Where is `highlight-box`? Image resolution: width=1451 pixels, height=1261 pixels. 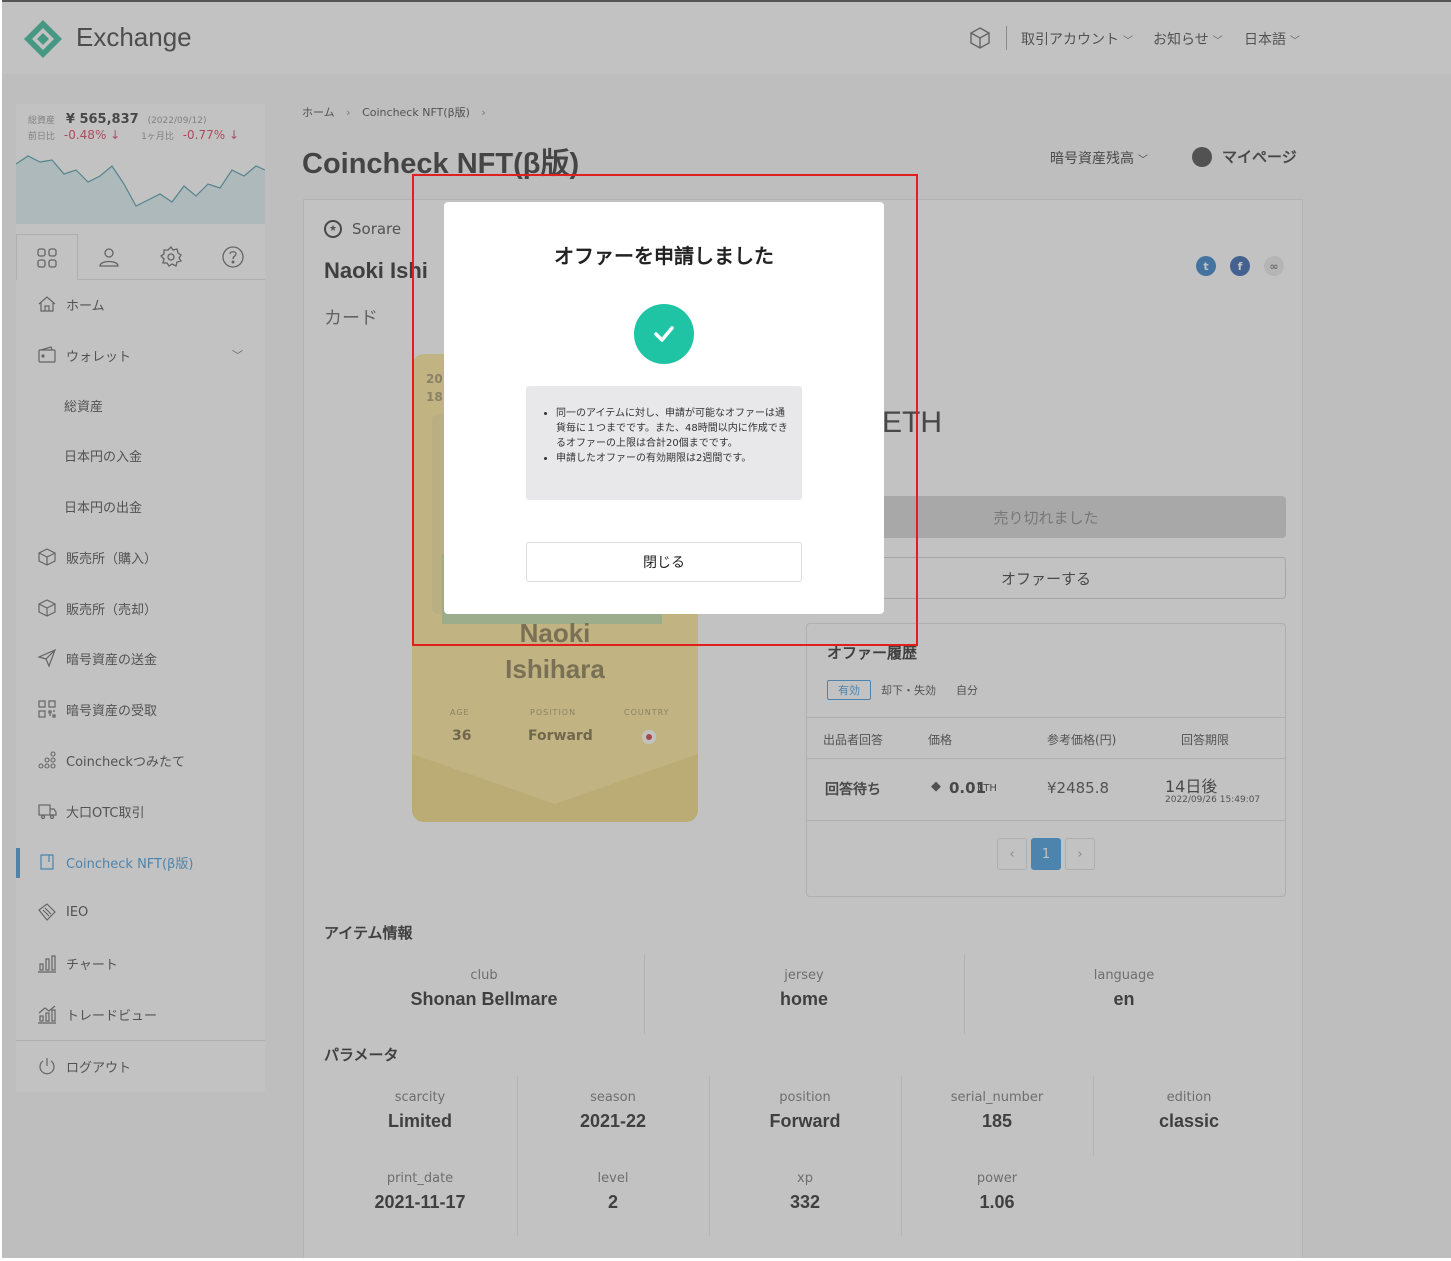 highlight-box is located at coordinates (665, 410).